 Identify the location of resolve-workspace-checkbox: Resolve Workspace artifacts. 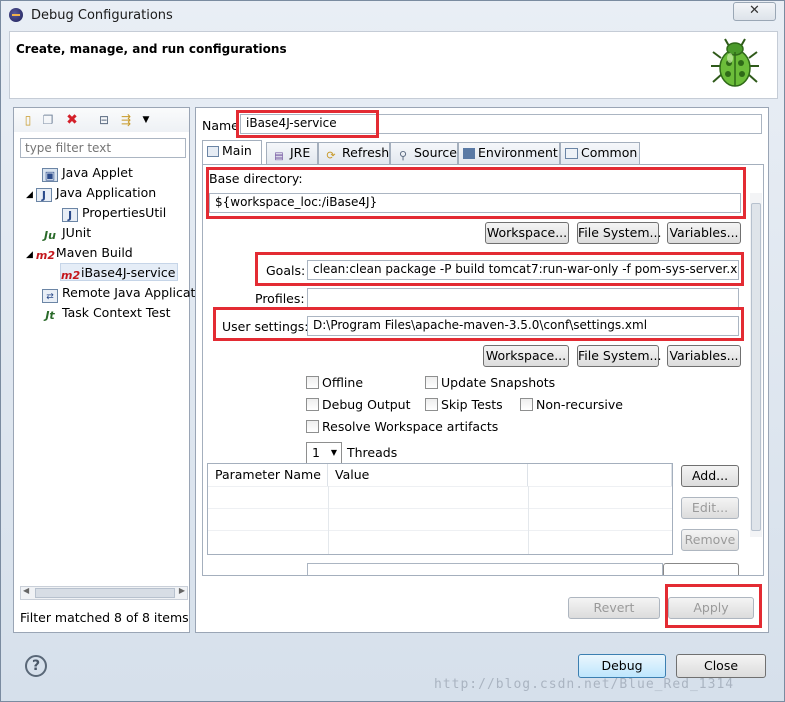
(402, 426).